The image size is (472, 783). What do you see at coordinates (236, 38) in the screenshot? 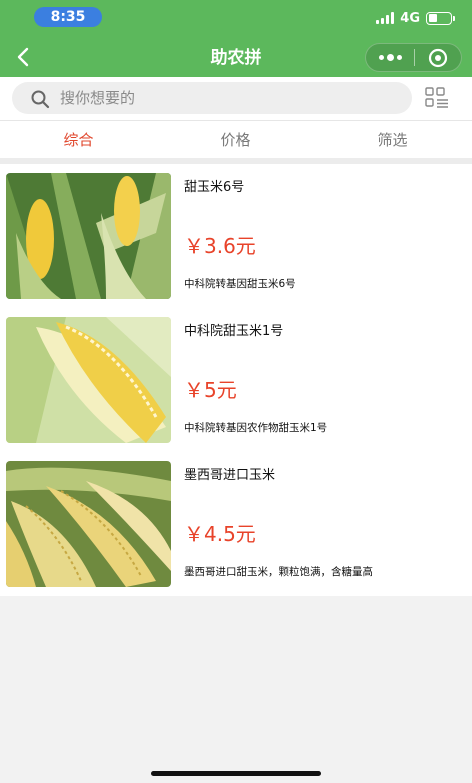
I see `header-bar: 8:35 4G 助农拼` at bounding box center [236, 38].